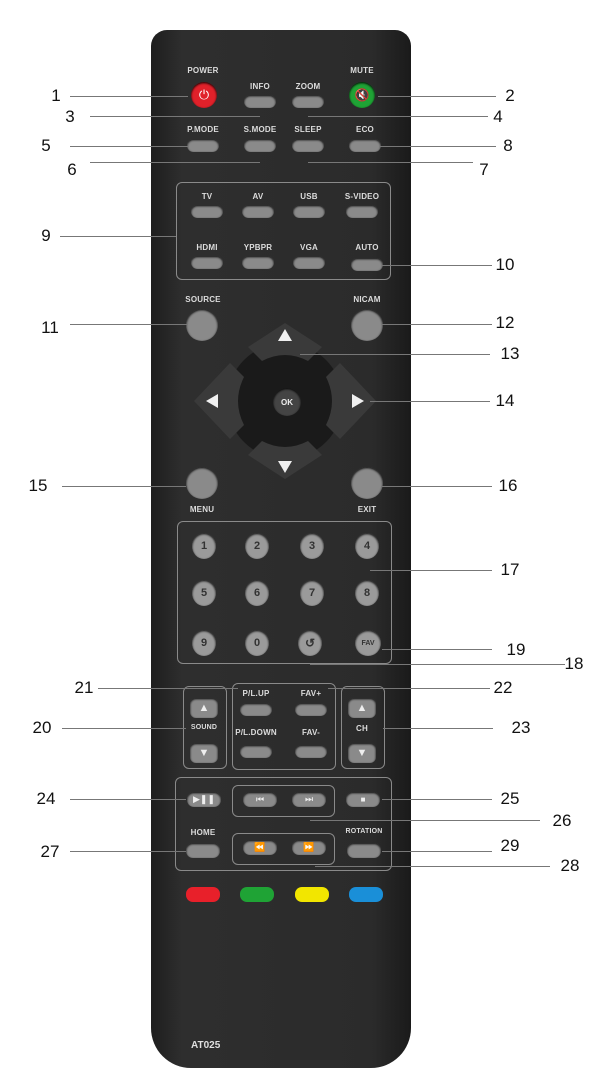 This screenshot has width=592, height=1075. What do you see at coordinates (207, 196) in the screenshot?
I see `tv-label: TV` at bounding box center [207, 196].